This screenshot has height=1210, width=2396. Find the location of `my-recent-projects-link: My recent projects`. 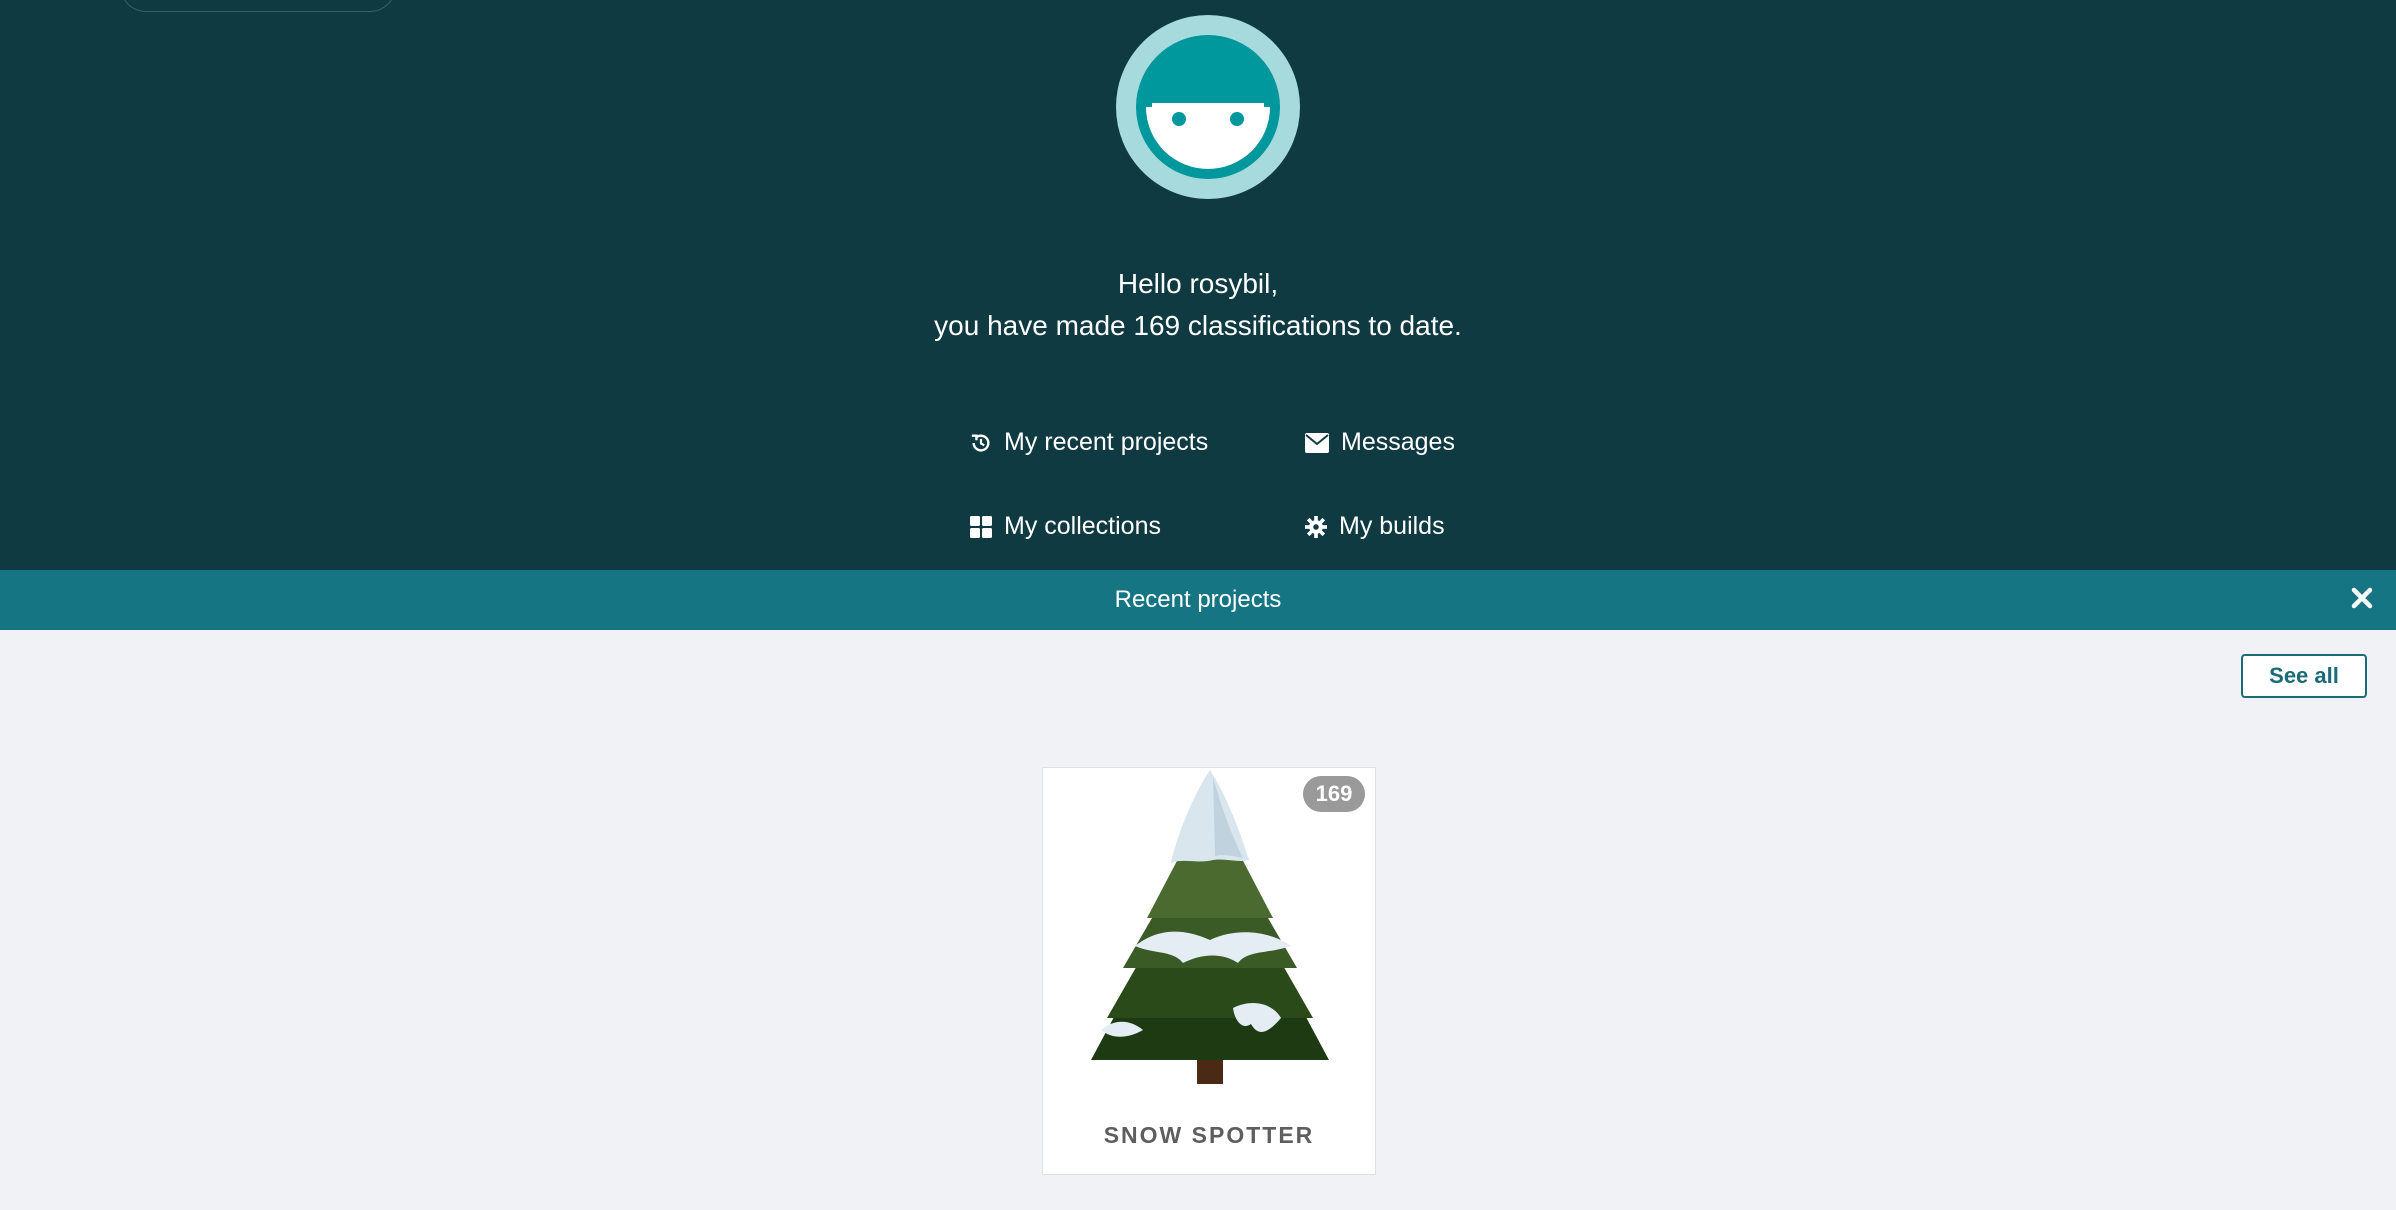

my-recent-projects-link: My recent projects is located at coordinates (1089, 442).